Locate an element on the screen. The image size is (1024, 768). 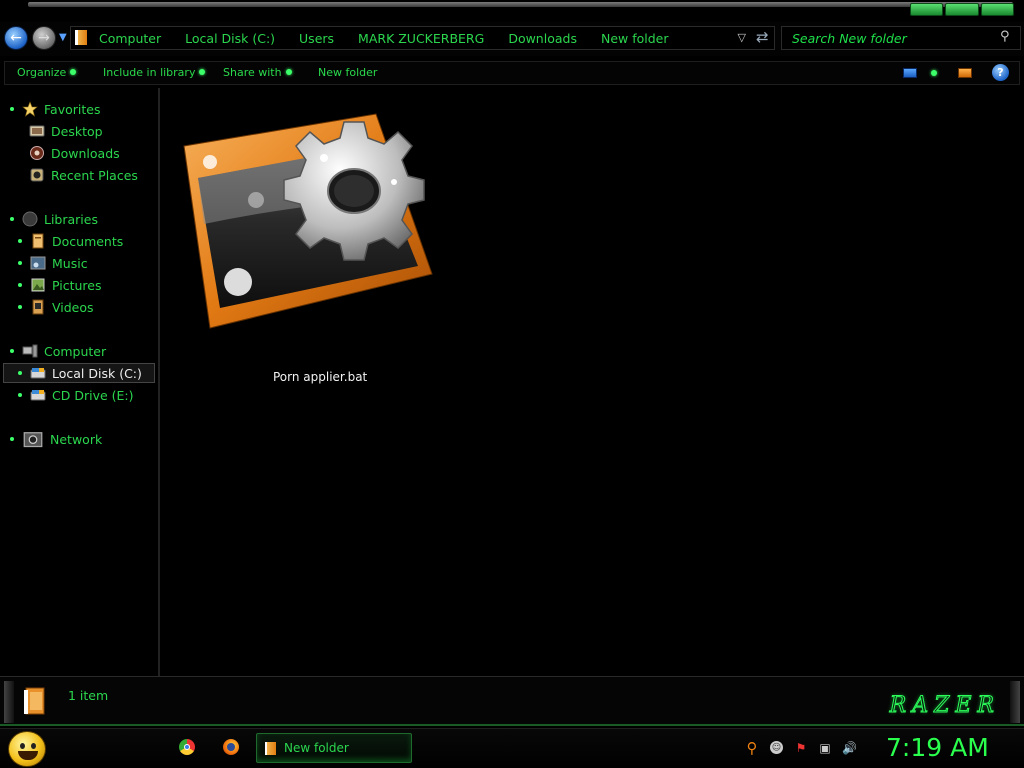
maximize-button is located at coordinates (962, 9).